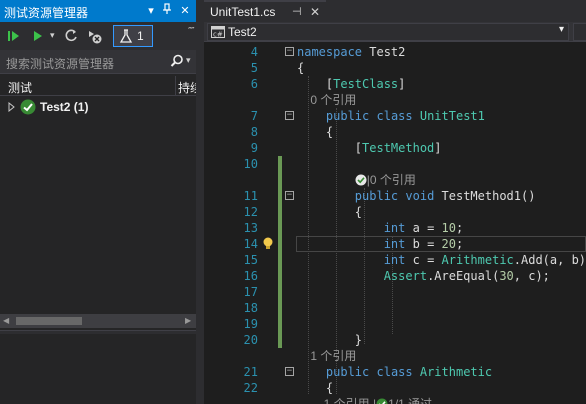 The height and width of the screenshot is (404, 586). Describe the element at coordinates (382, 401) in the screenshot. I see `codelens-passed-icon` at that location.